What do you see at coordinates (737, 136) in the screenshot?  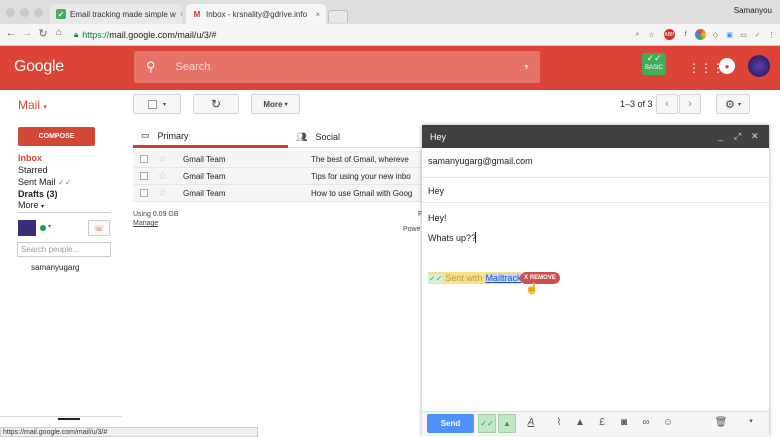 I see `expand-icon: ⤢` at bounding box center [737, 136].